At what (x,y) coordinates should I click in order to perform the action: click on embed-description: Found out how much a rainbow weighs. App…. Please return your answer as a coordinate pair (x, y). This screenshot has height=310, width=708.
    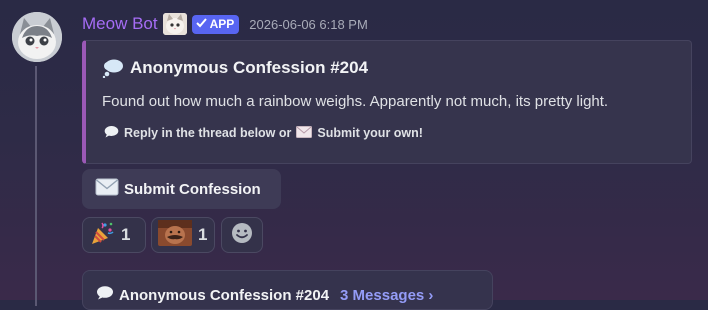
    Looking at the image, I should click on (355, 101).